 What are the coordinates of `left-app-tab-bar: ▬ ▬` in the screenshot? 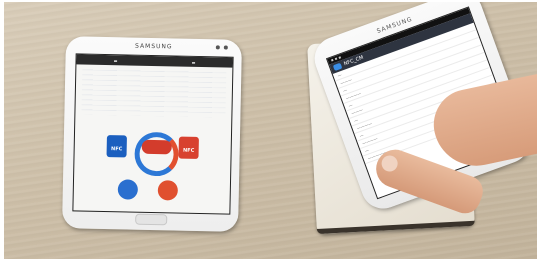 It's located at (154, 61).